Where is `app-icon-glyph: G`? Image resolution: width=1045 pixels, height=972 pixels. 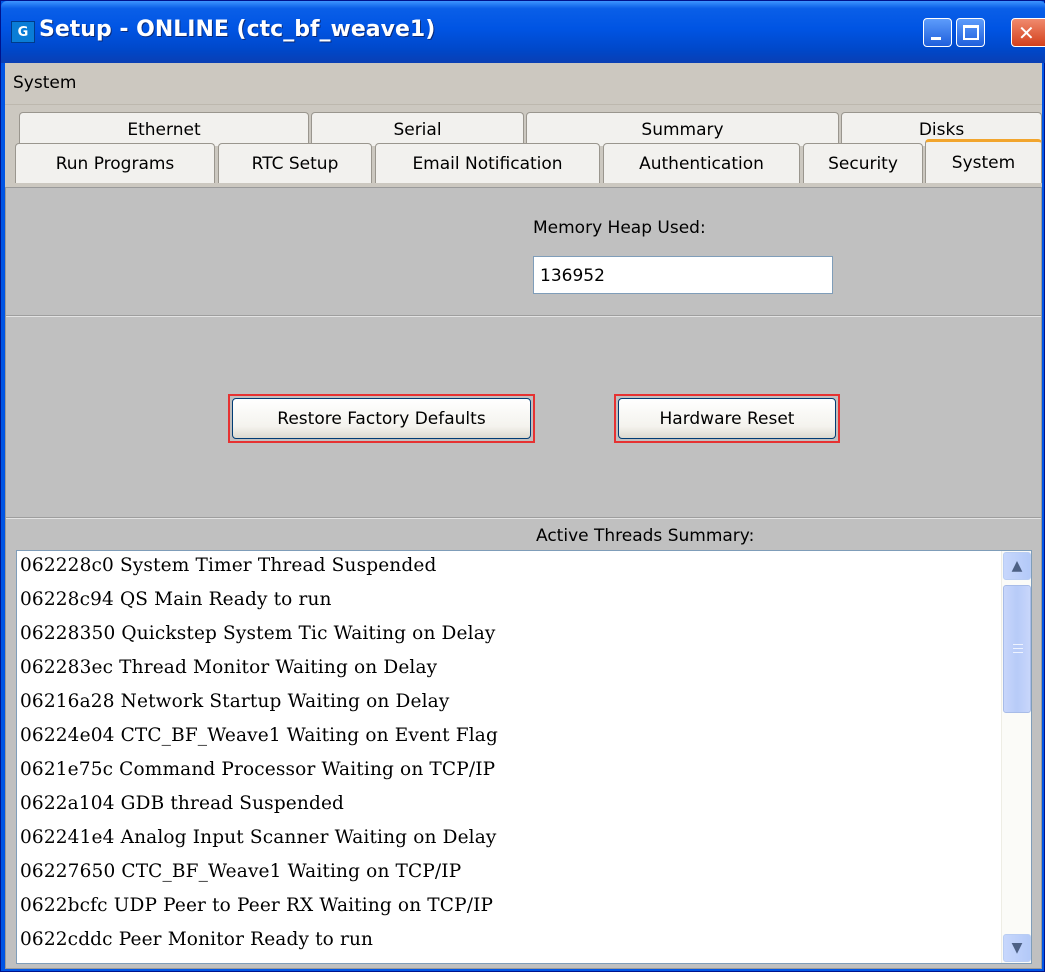
app-icon-glyph: G is located at coordinates (23, 32).